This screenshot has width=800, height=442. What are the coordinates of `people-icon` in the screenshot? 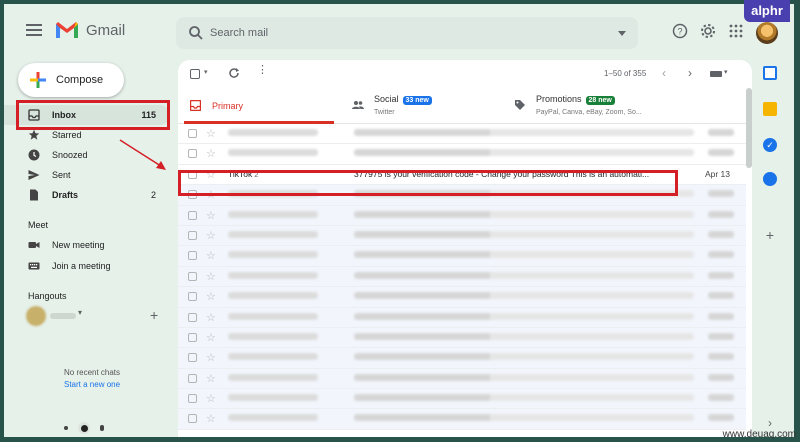 It's located at (358, 105).